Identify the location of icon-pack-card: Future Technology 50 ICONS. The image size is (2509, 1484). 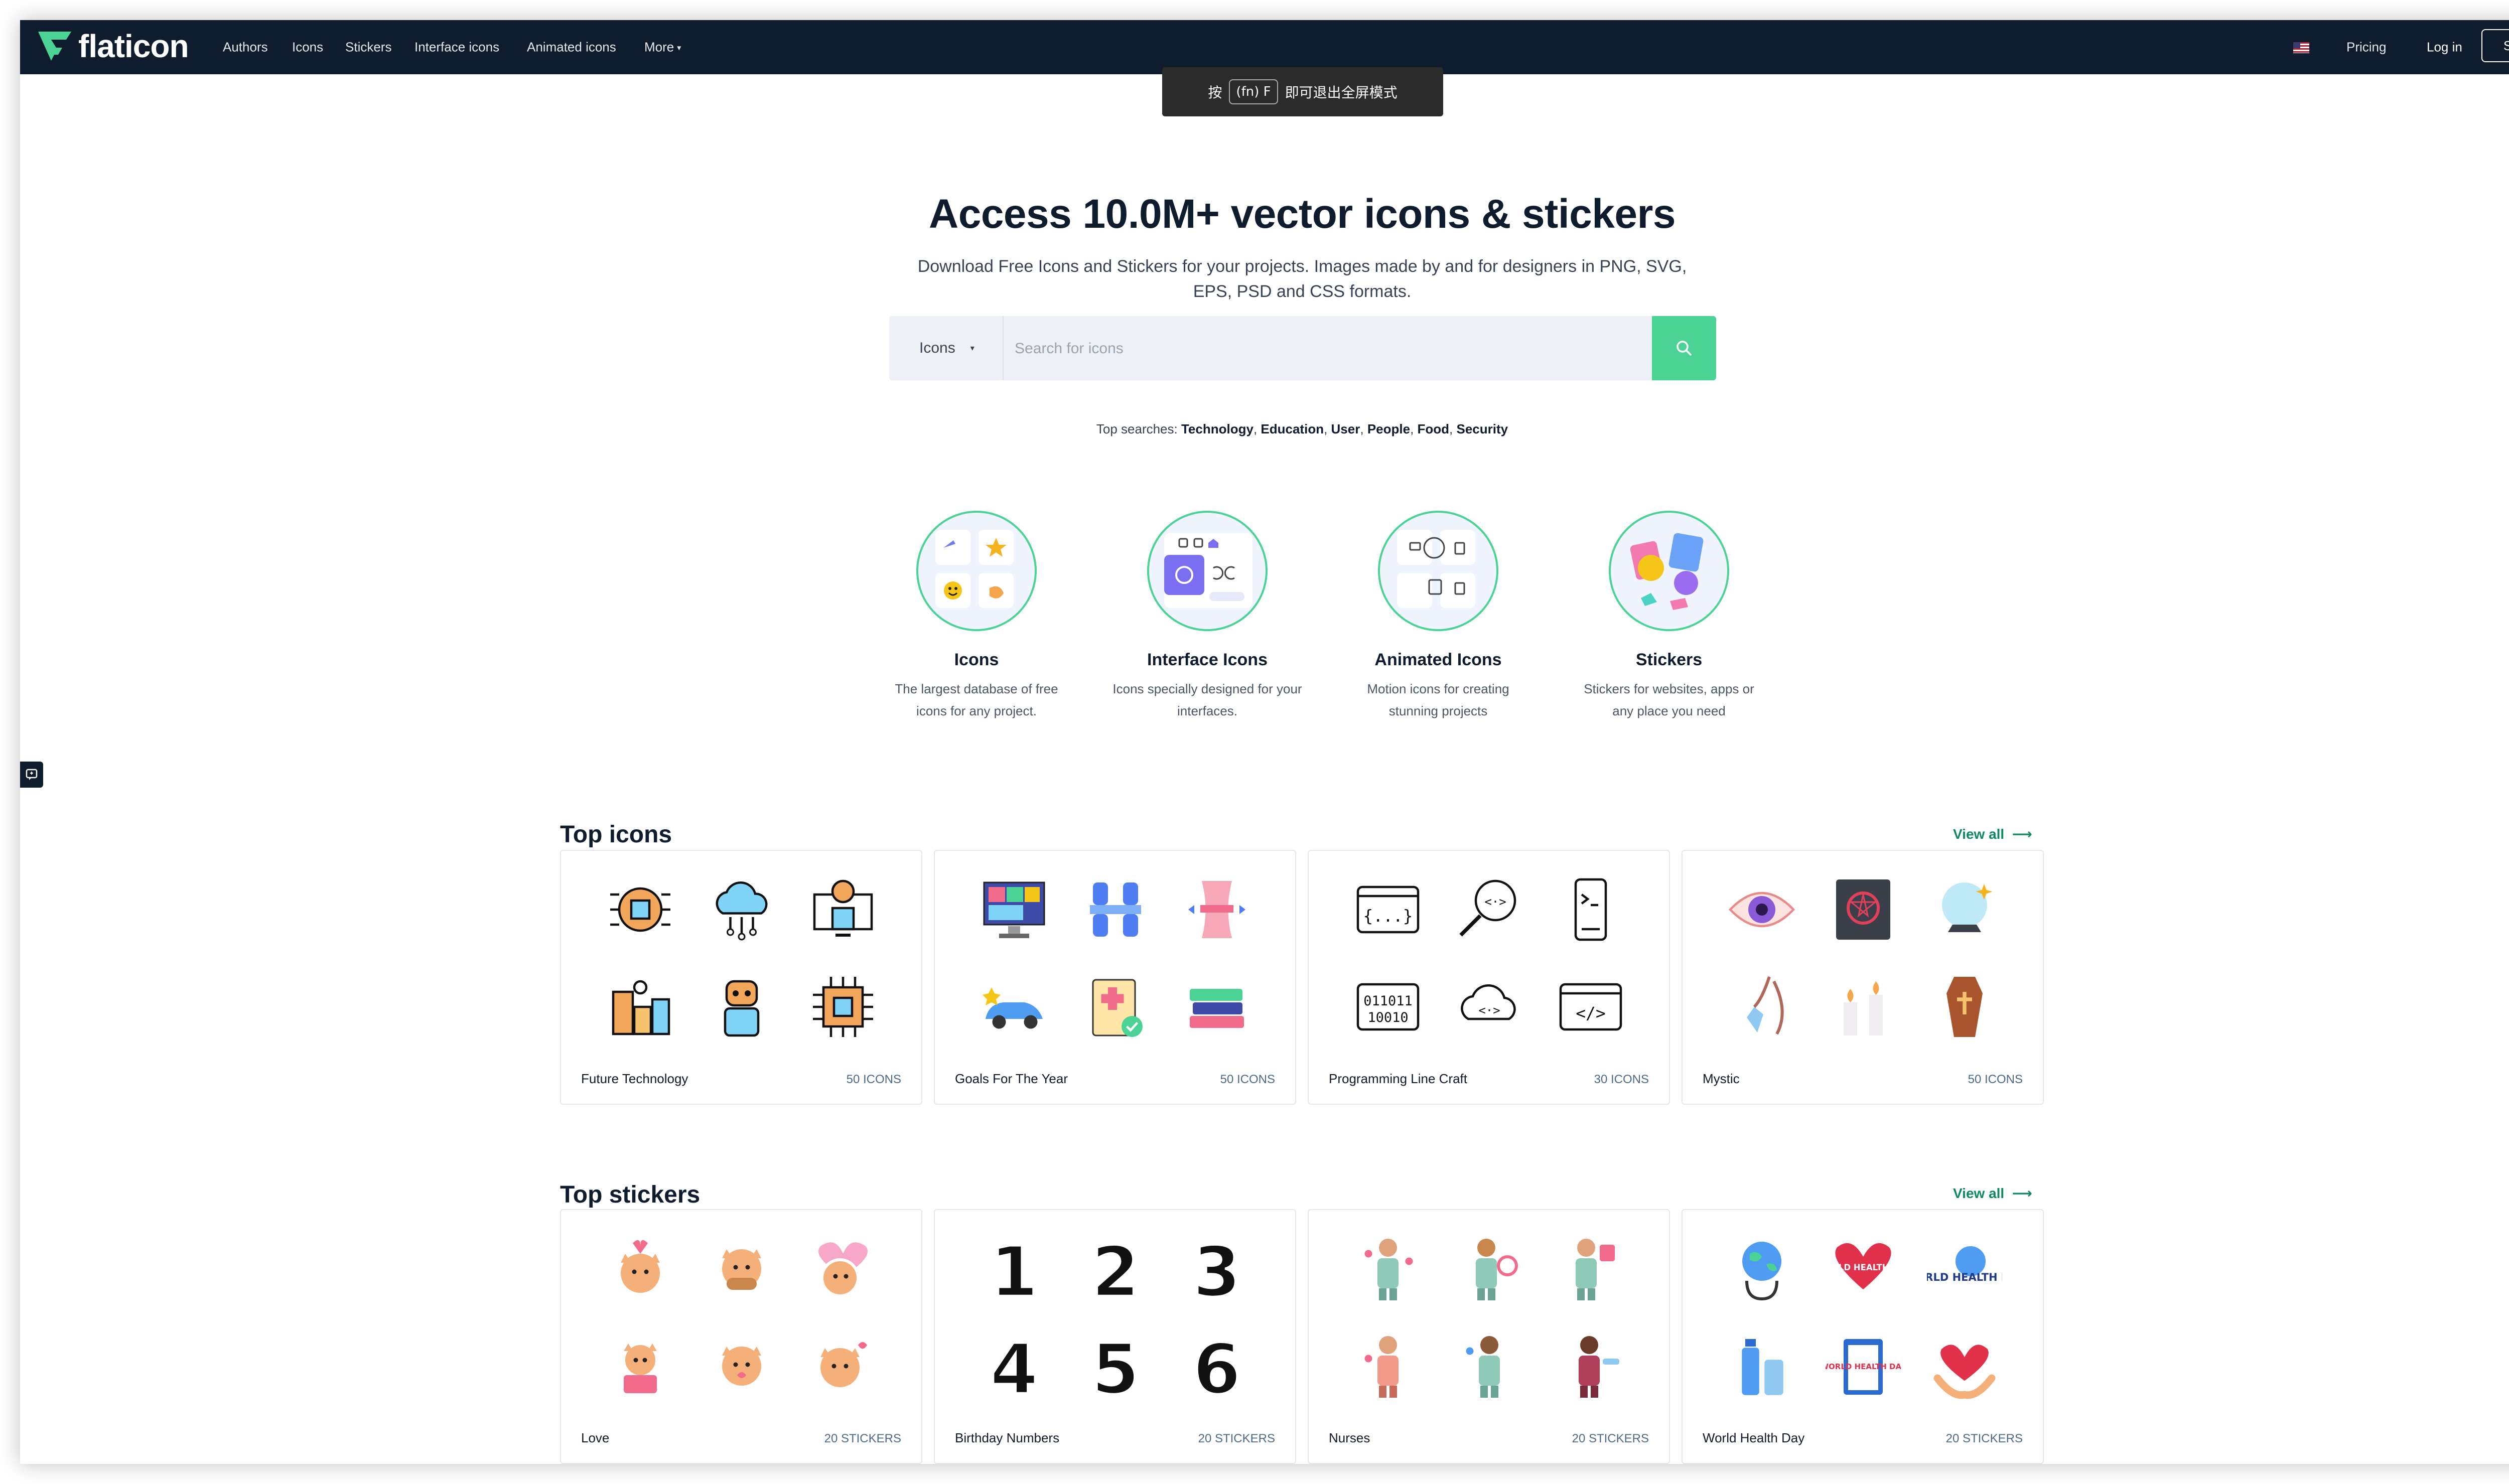
(741, 978).